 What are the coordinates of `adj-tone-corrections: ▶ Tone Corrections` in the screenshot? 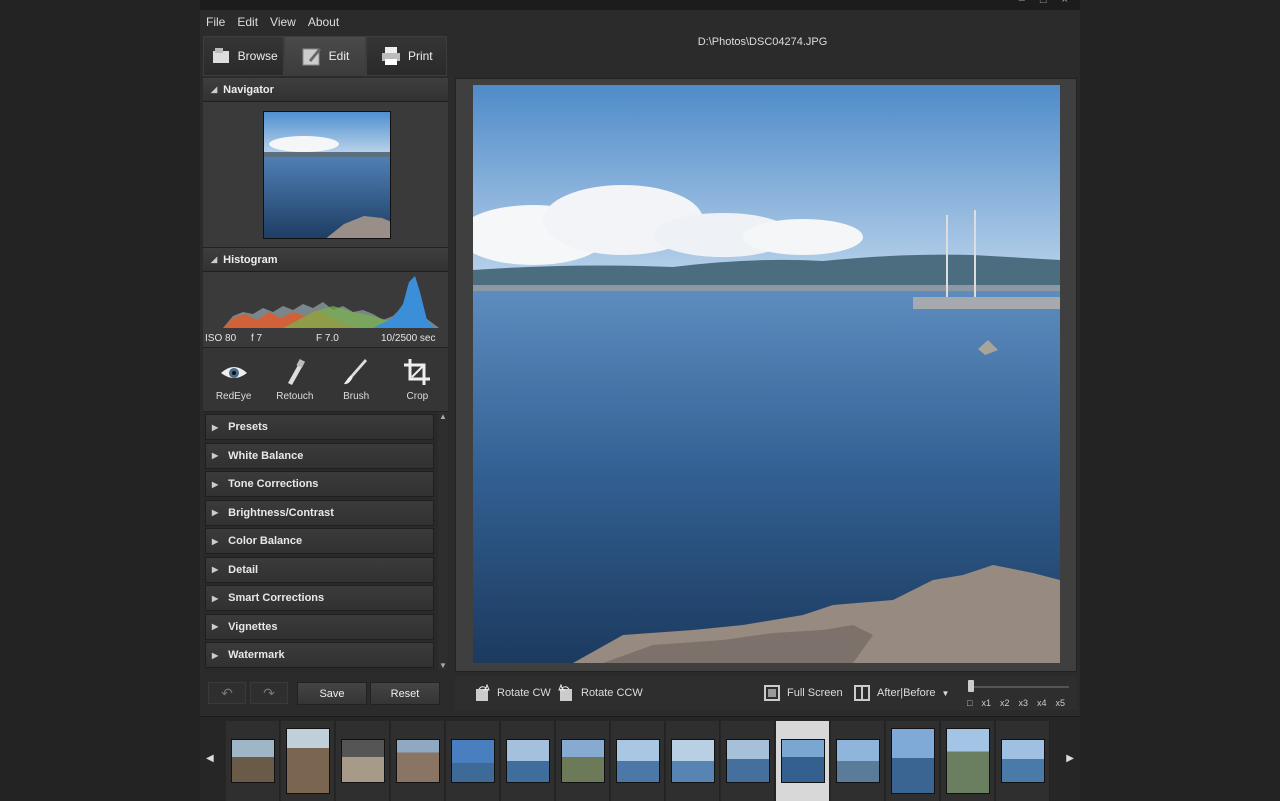 It's located at (319, 484).